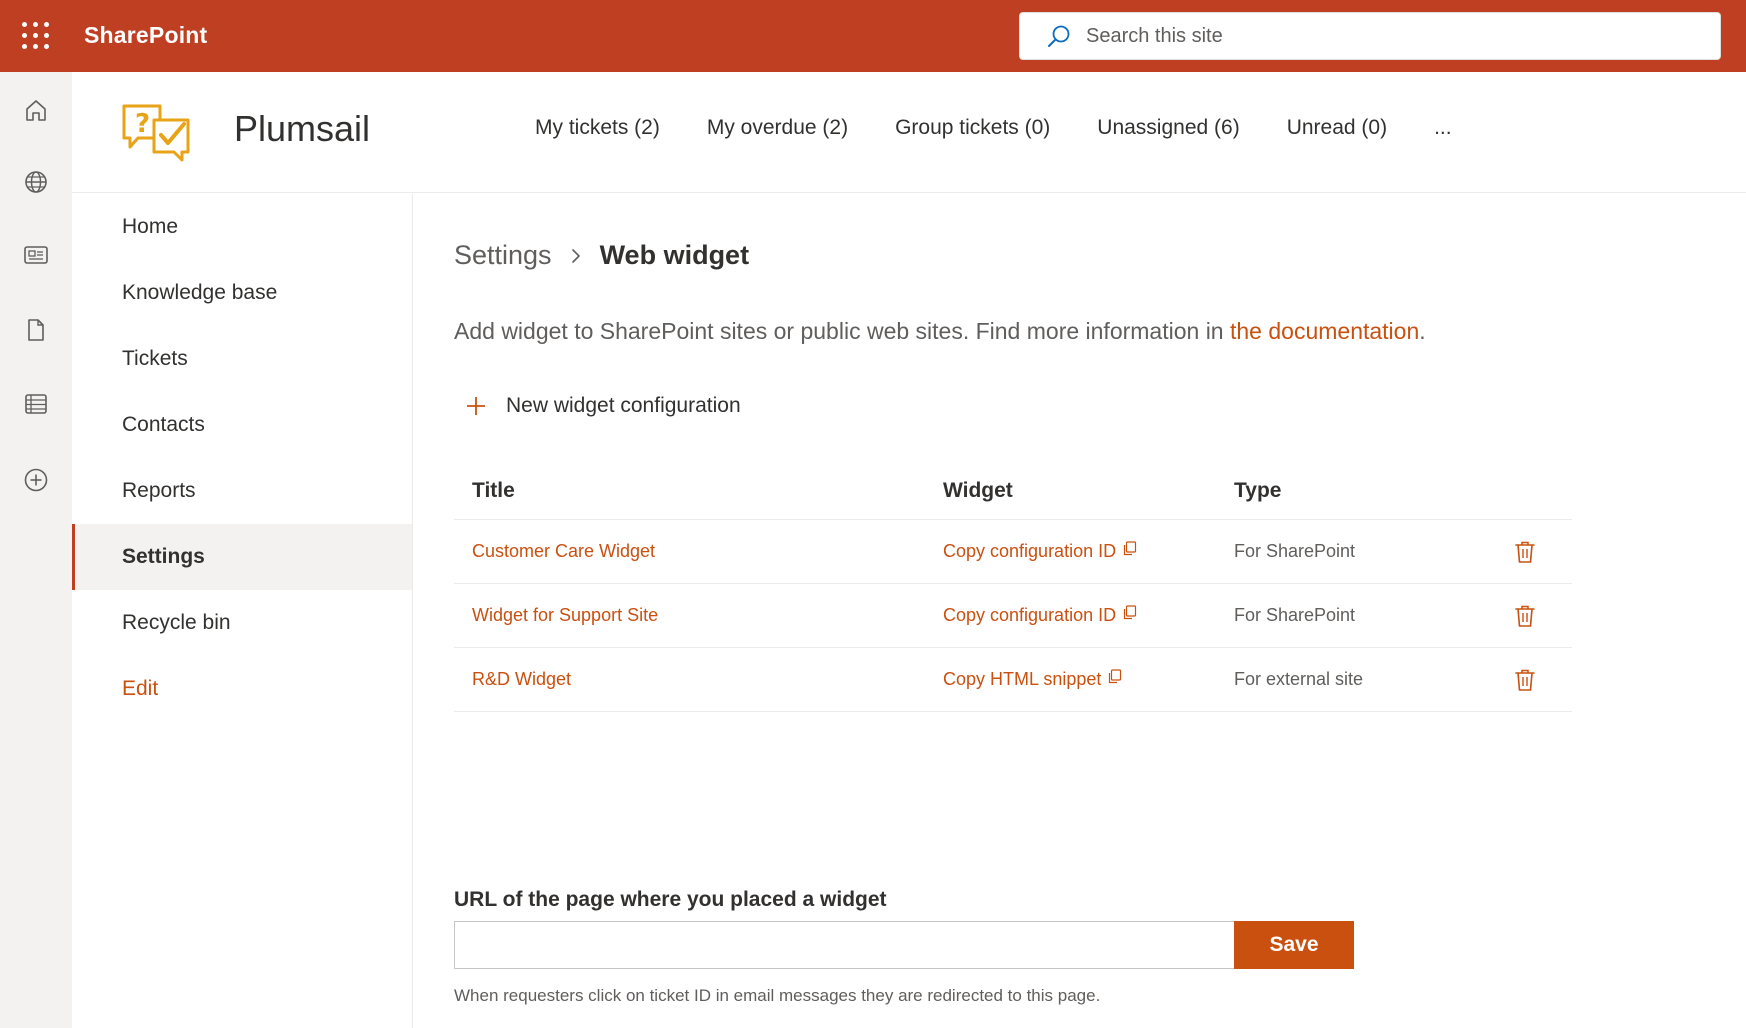  What do you see at coordinates (242, 557) in the screenshot?
I see `nav-item-settings: Settings` at bounding box center [242, 557].